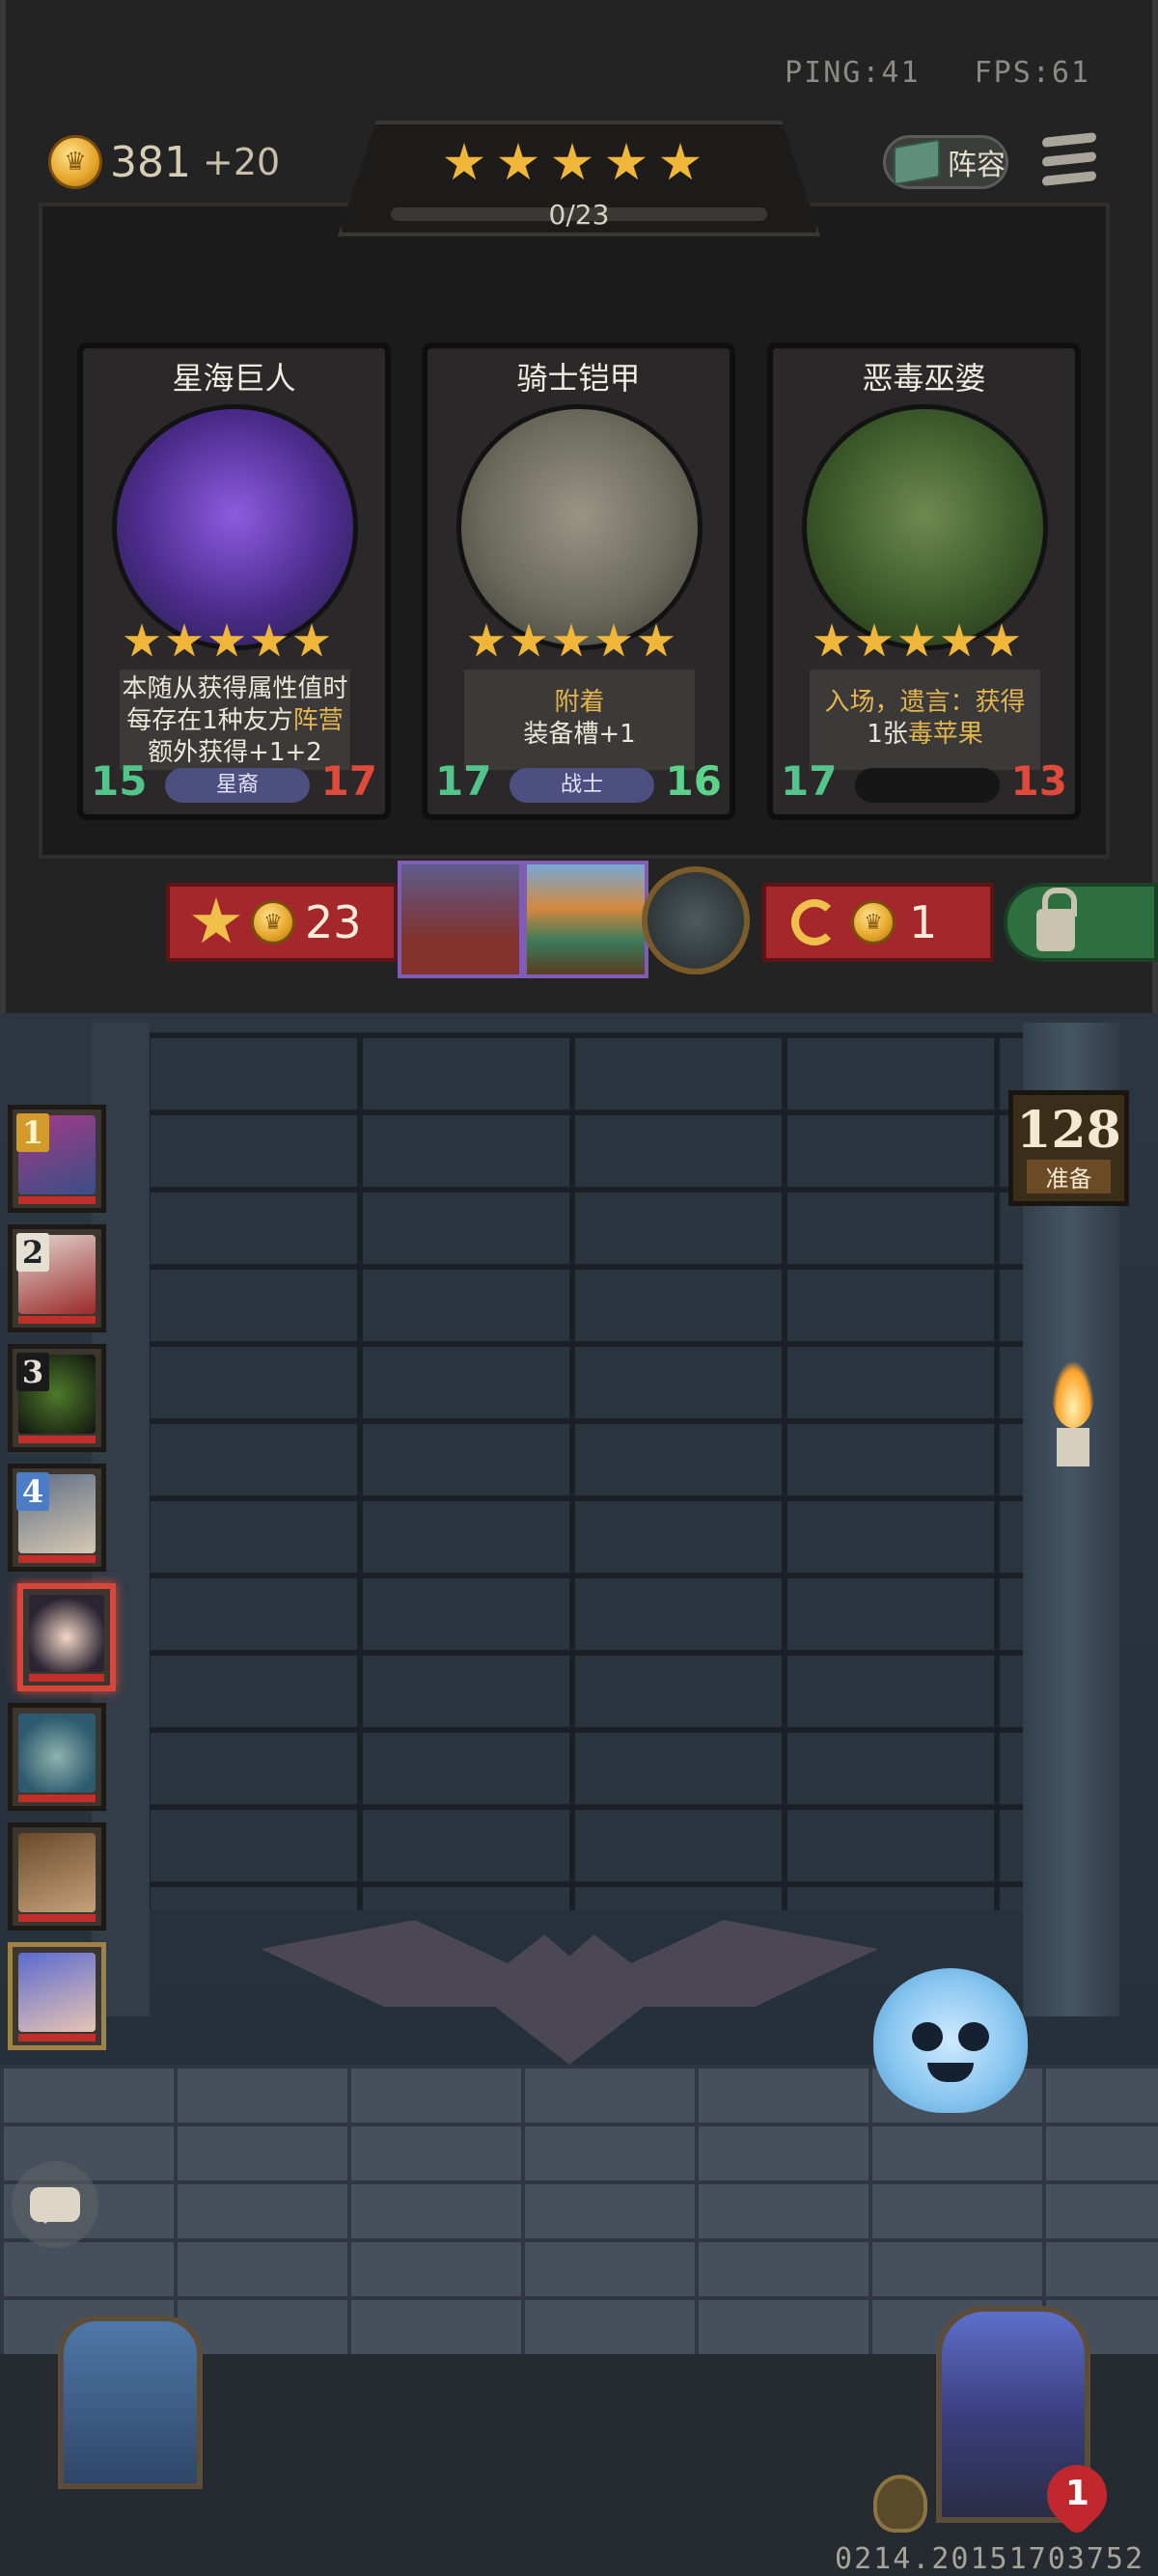 The height and width of the screenshot is (2576, 1158). I want to click on flame, so click(1073, 1394).